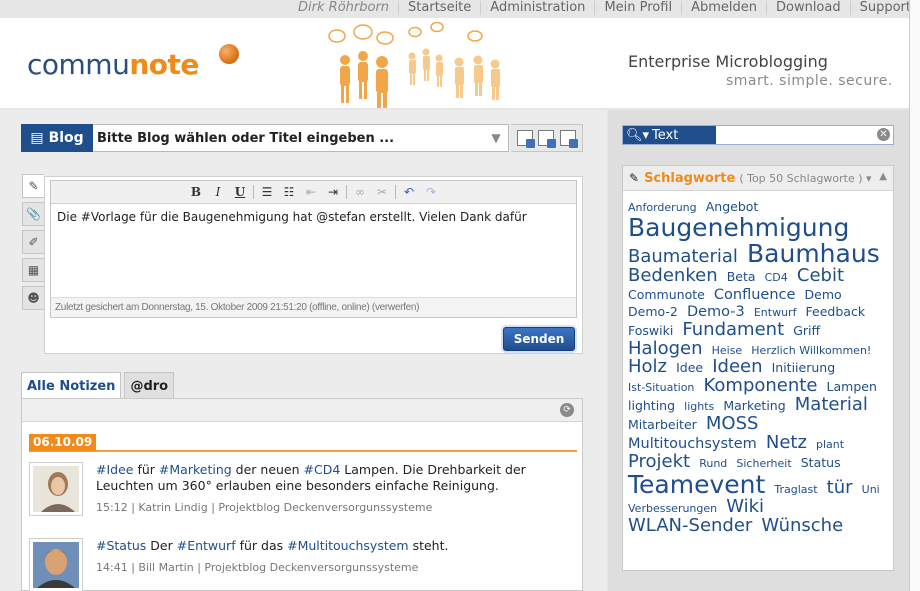  I want to click on hashtag-link: #Idee, so click(114, 469).